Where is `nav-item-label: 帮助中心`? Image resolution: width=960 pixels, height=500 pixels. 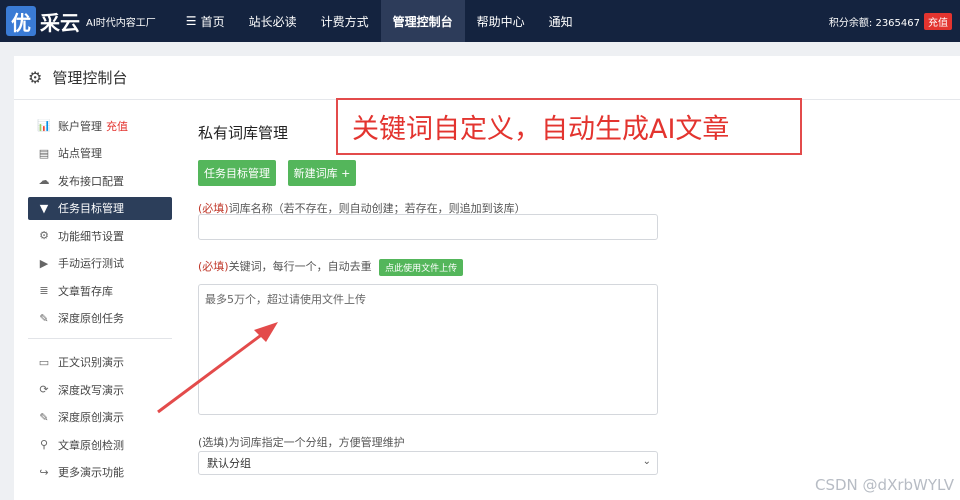 nav-item-label: 帮助中心 is located at coordinates (500, 21).